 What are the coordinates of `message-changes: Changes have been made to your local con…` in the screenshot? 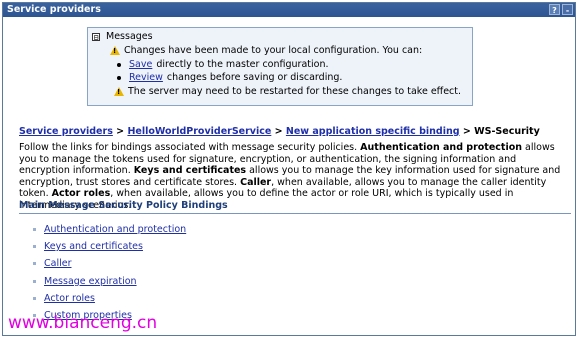 It's located at (266, 50).